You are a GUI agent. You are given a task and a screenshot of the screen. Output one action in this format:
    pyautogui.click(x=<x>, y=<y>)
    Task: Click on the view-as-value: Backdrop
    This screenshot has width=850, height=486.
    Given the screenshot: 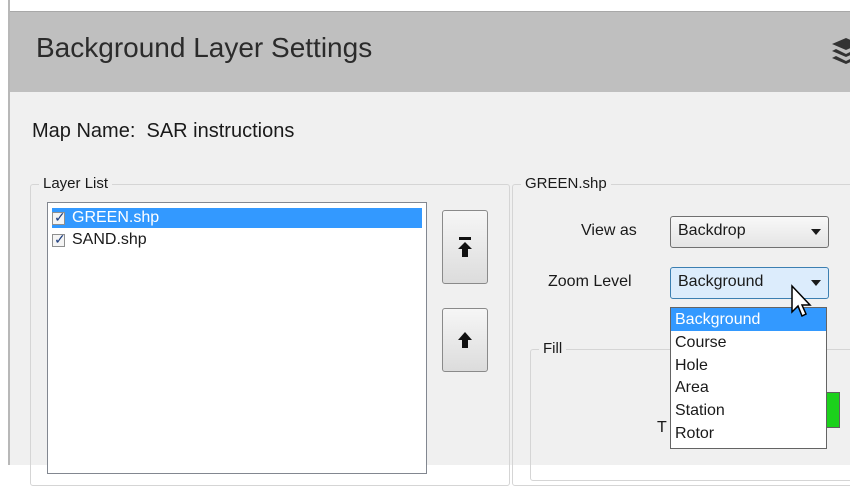 What is the action you would take?
    pyautogui.click(x=712, y=230)
    